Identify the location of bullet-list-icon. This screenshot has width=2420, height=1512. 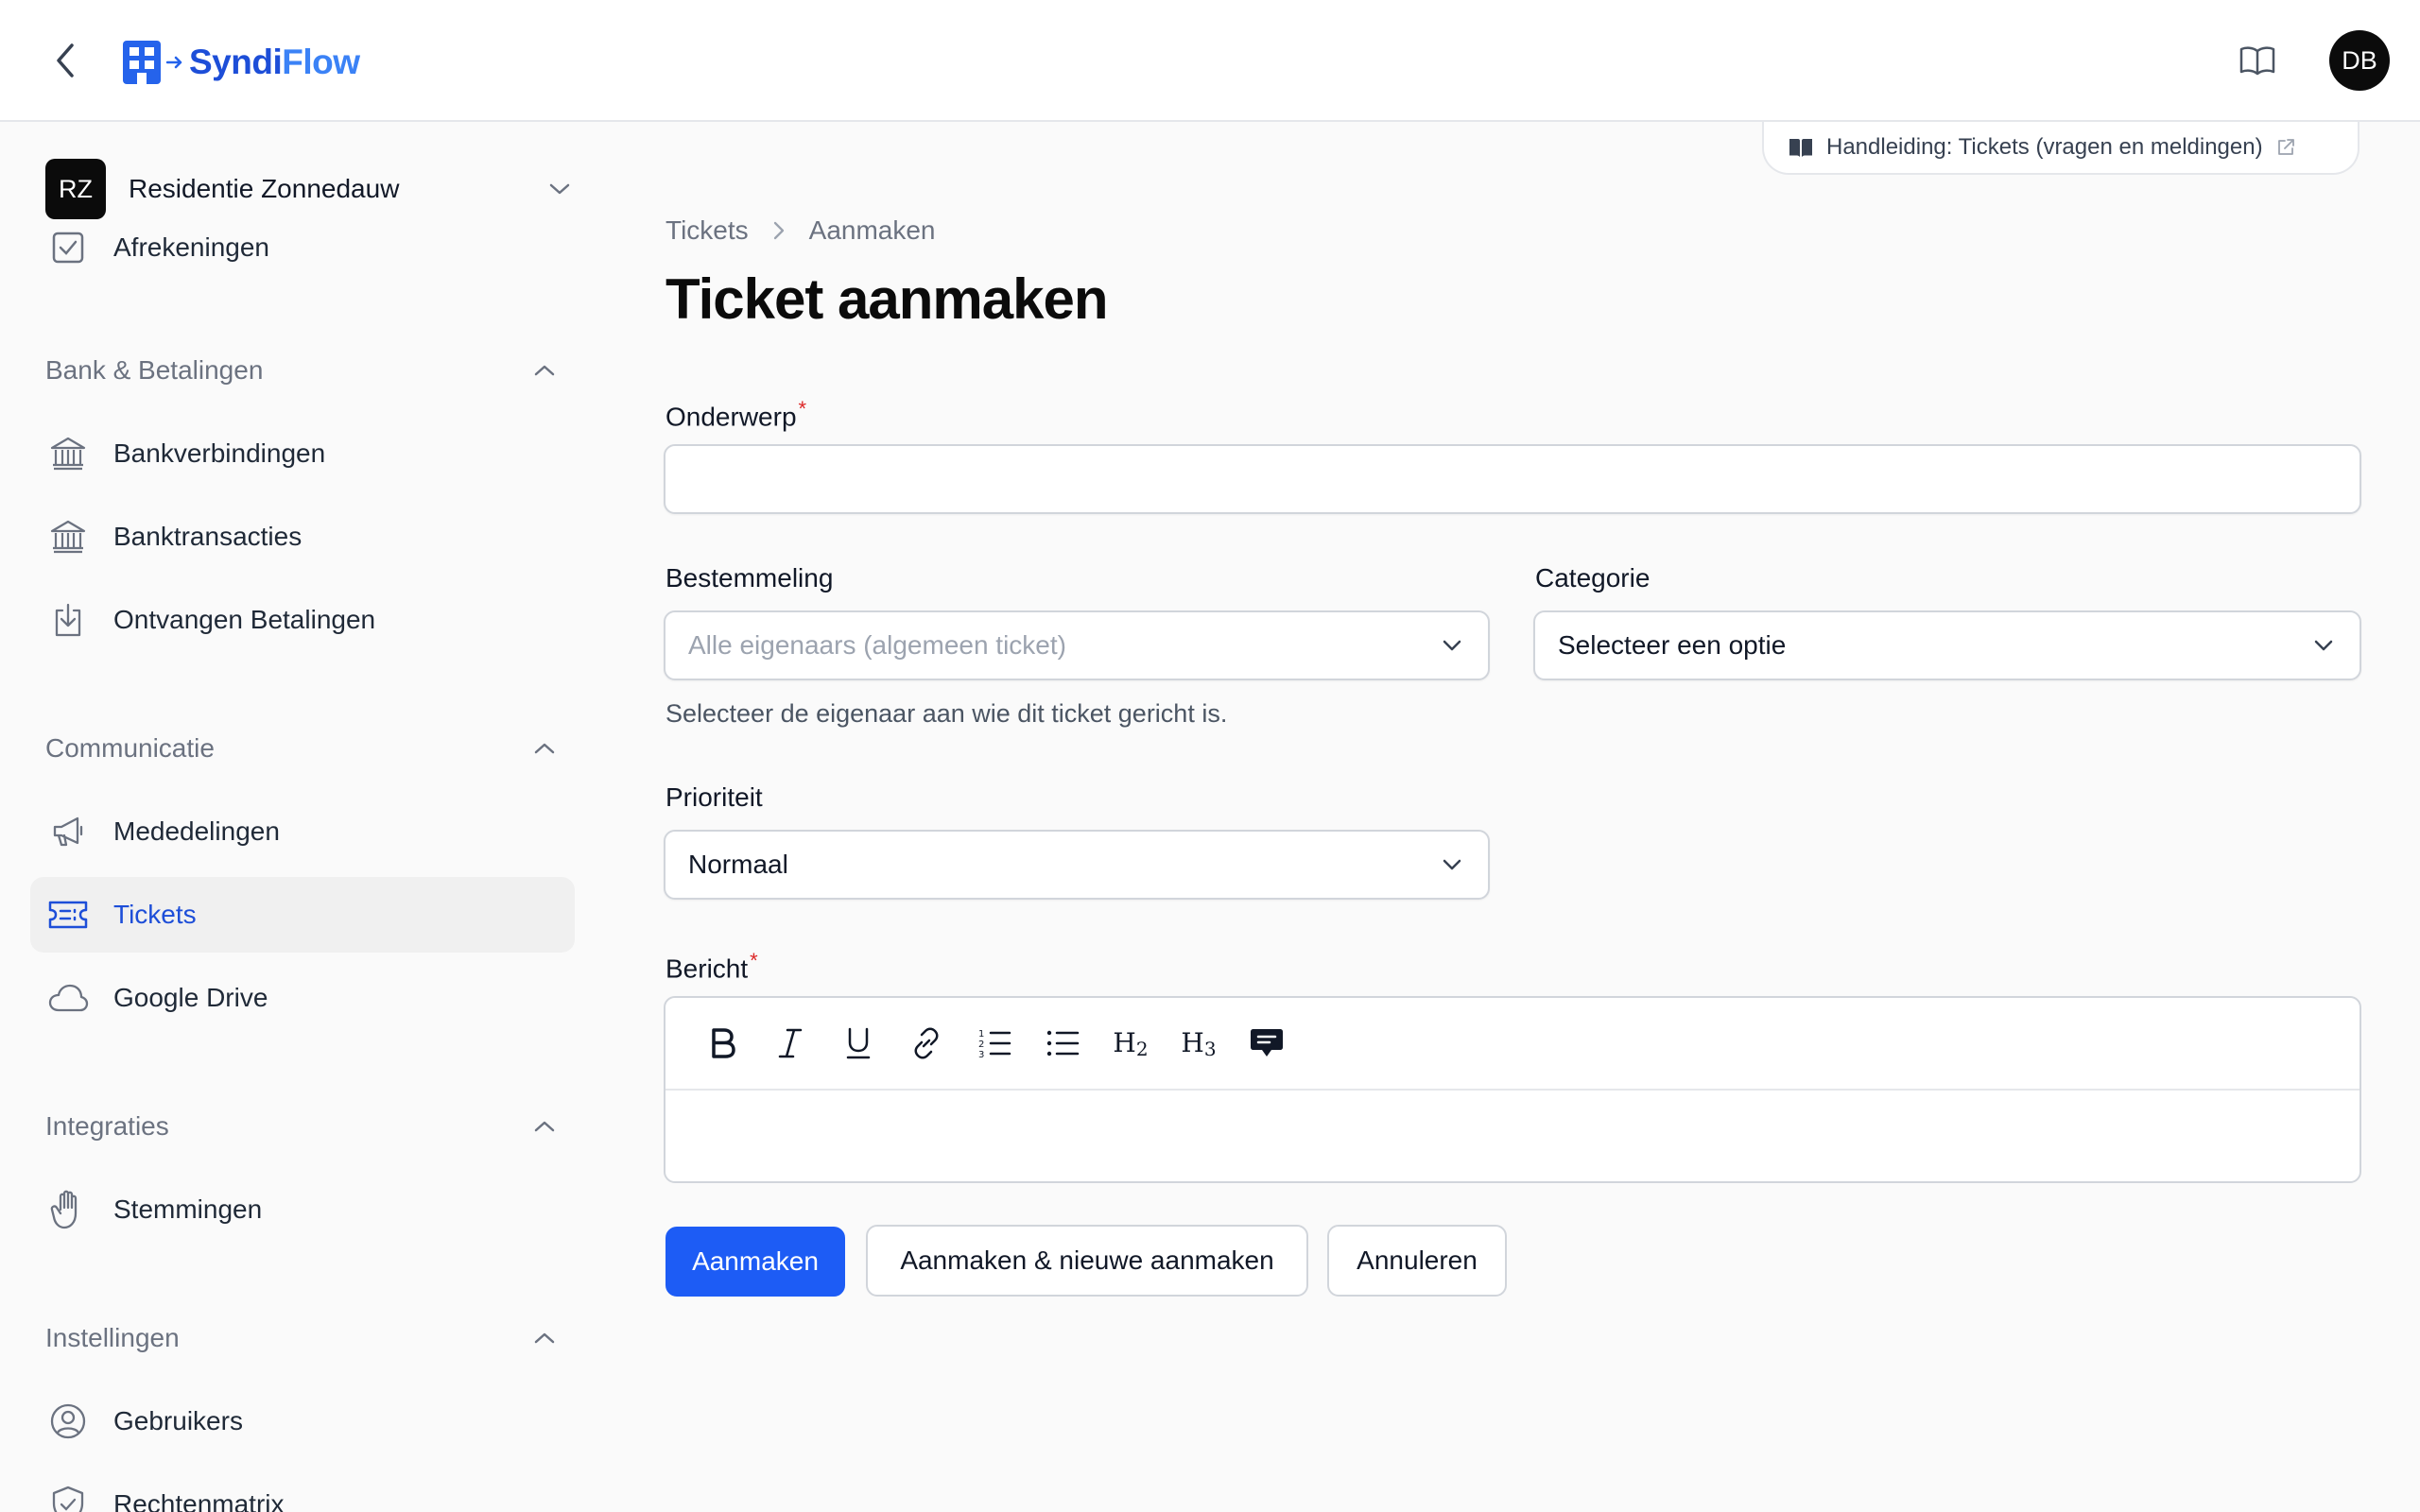
(1063, 1043).